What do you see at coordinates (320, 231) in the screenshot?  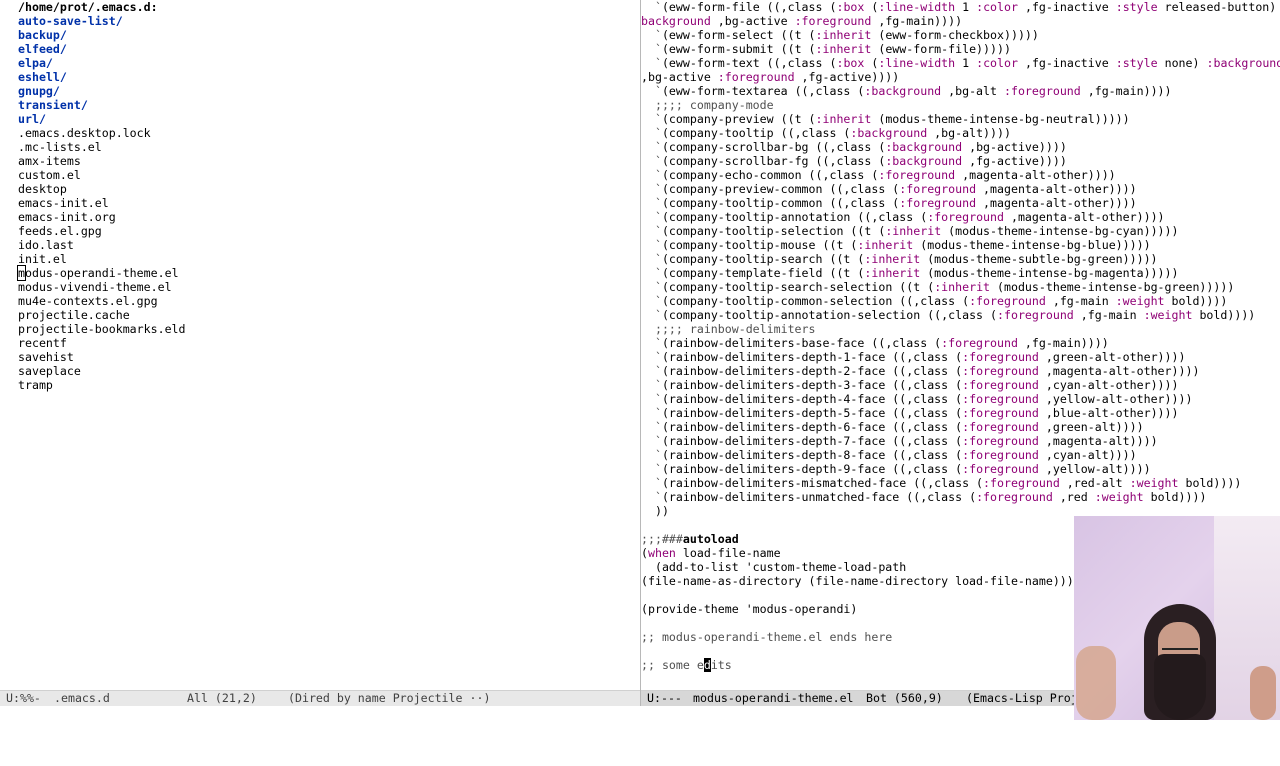 I see `dired-file: feeds.el.gpg` at bounding box center [320, 231].